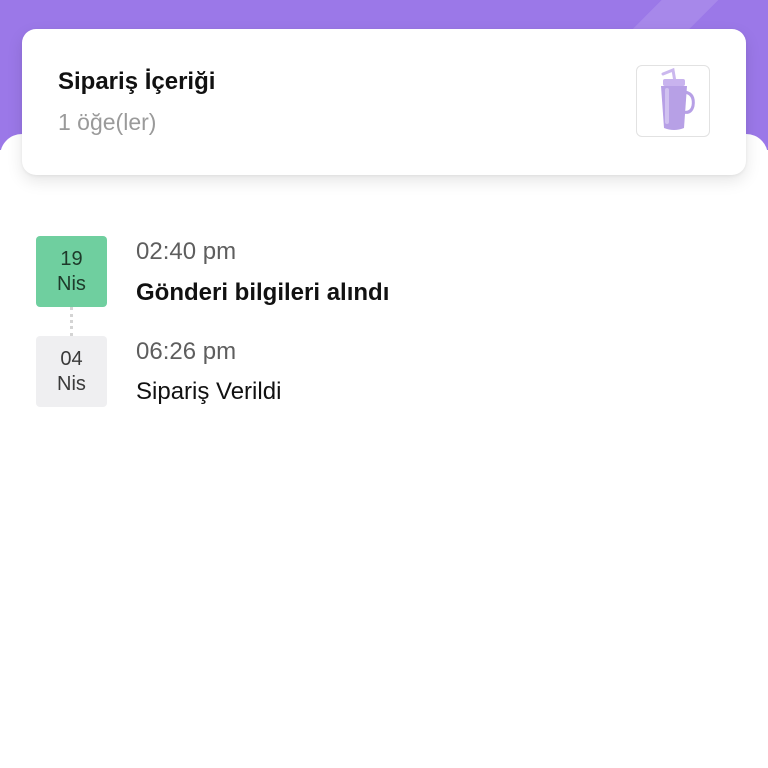 This screenshot has width=768, height=768. What do you see at coordinates (71, 371) in the screenshot?
I see `date-badge: 04 Nis` at bounding box center [71, 371].